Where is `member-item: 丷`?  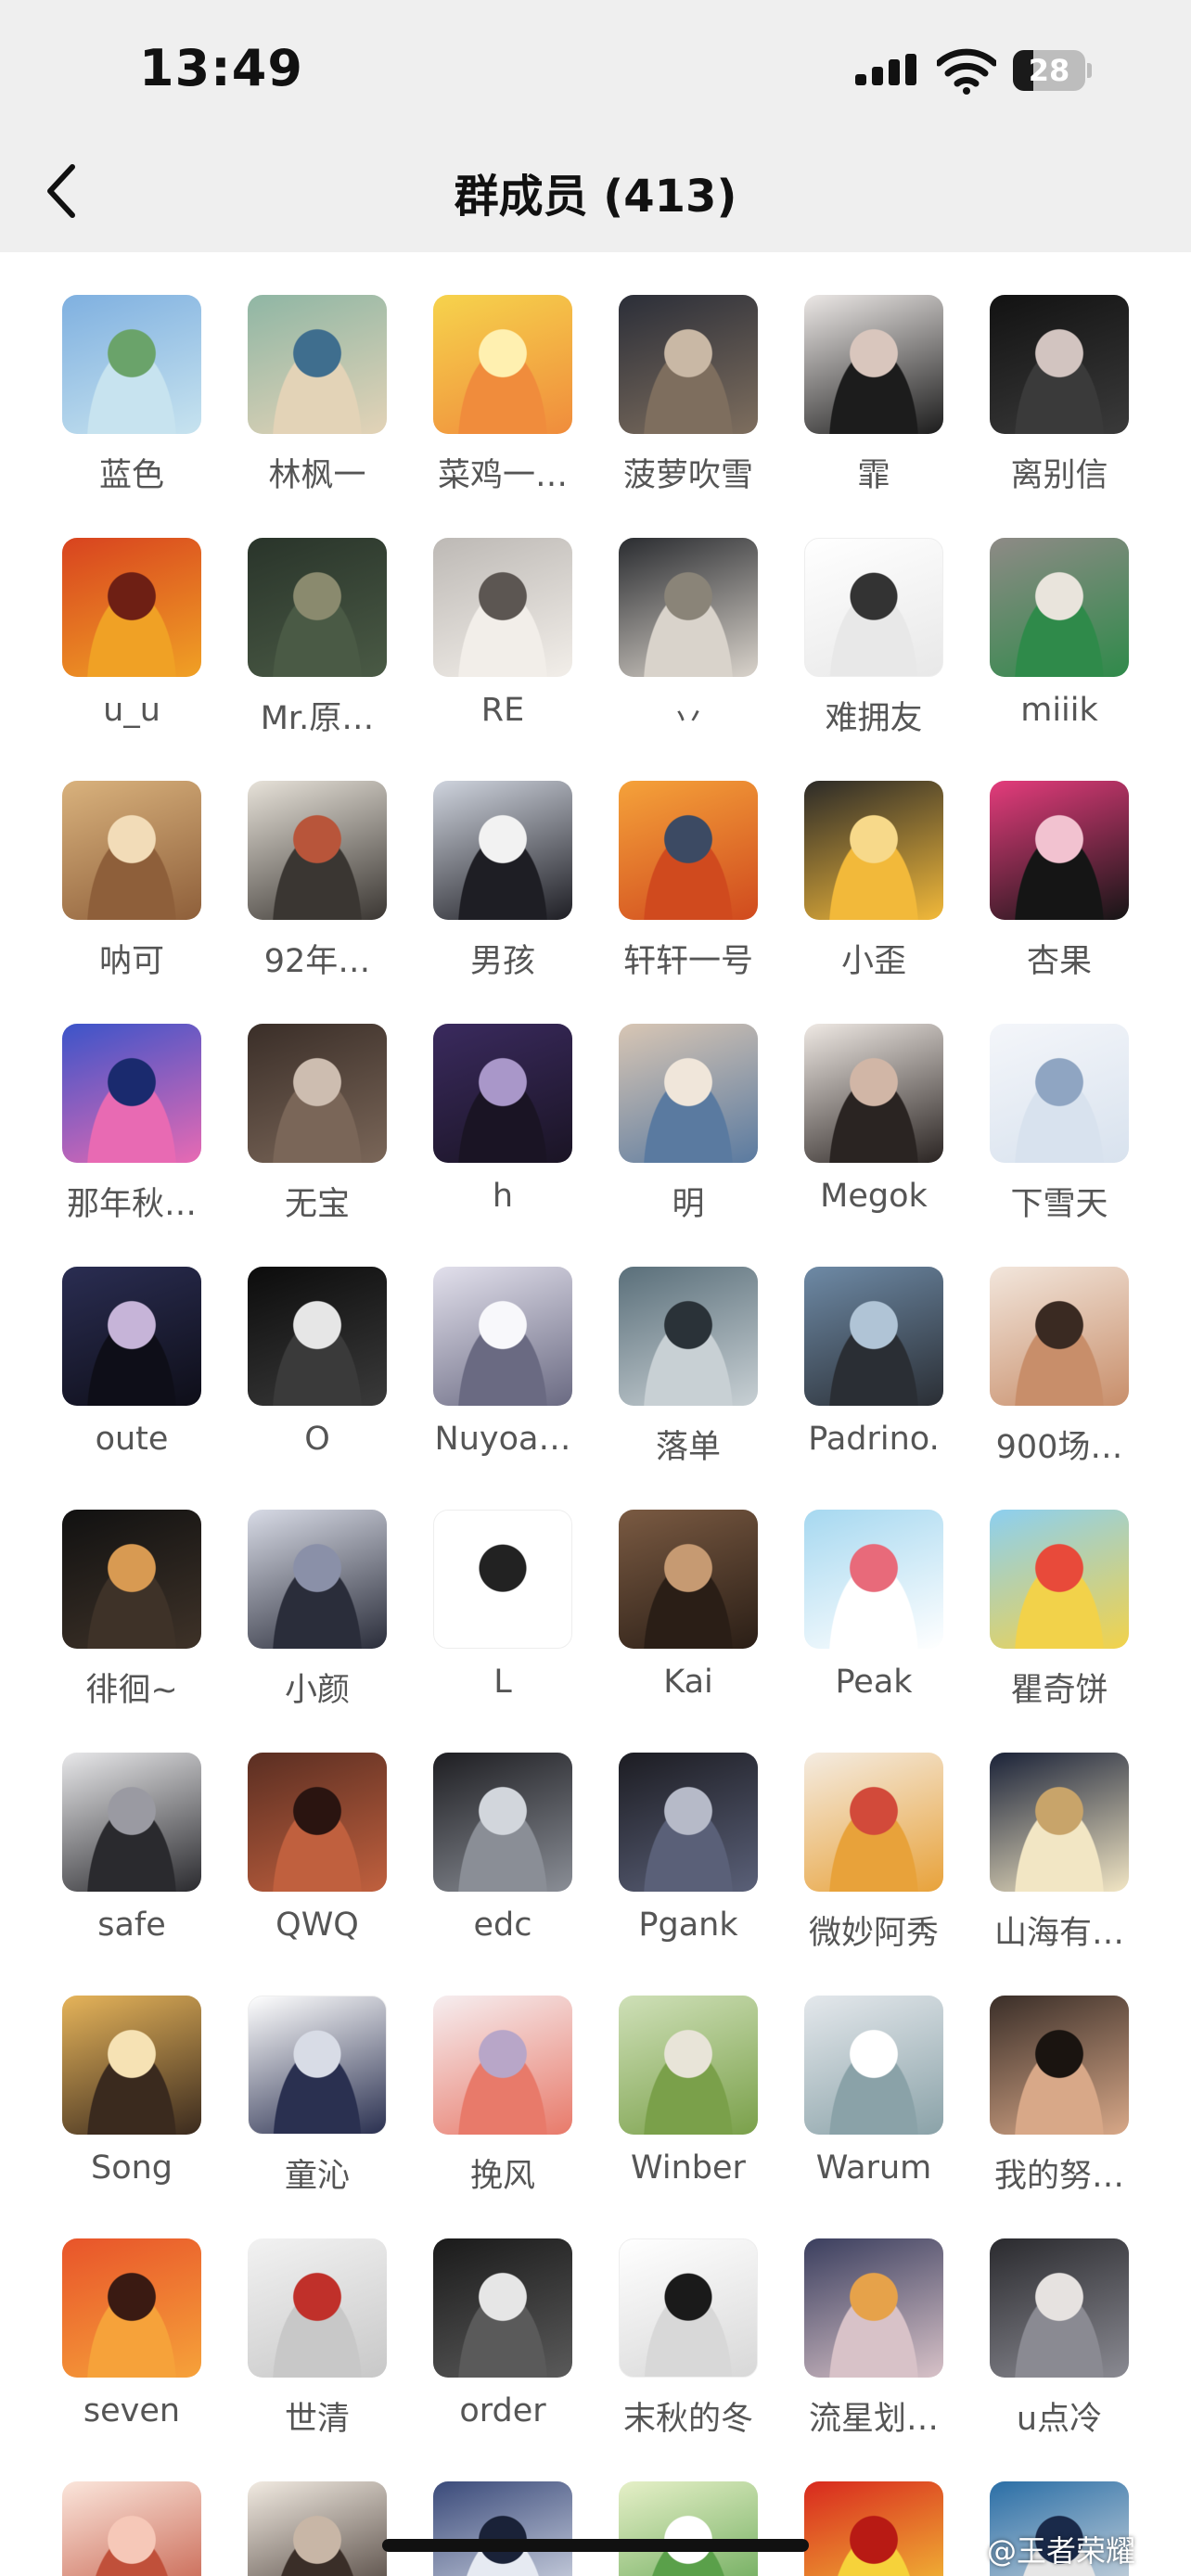 member-item: 丷 is located at coordinates (688, 649).